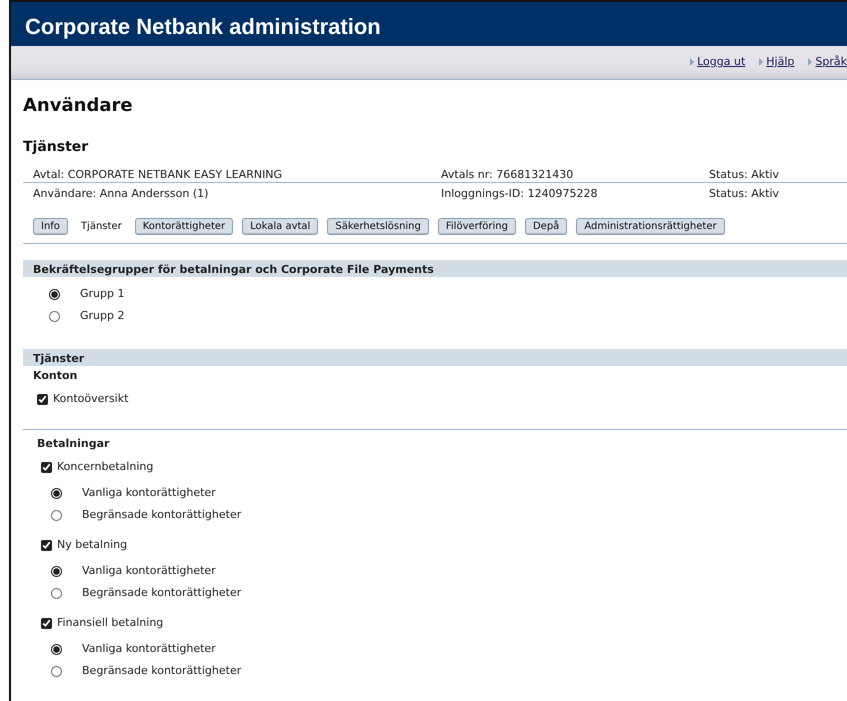 The image size is (847, 701). What do you see at coordinates (73, 444) in the screenshot?
I see `subsection-title: Betalningar` at bounding box center [73, 444].